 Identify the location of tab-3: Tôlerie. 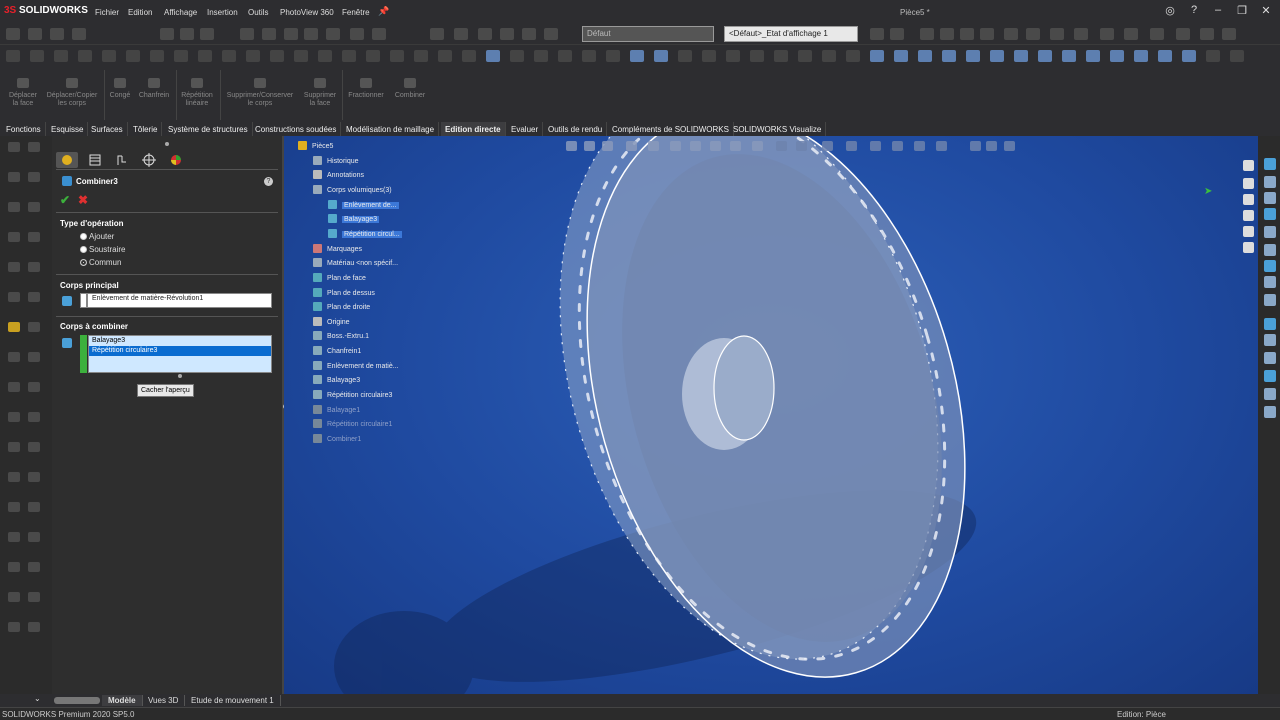
(146, 129).